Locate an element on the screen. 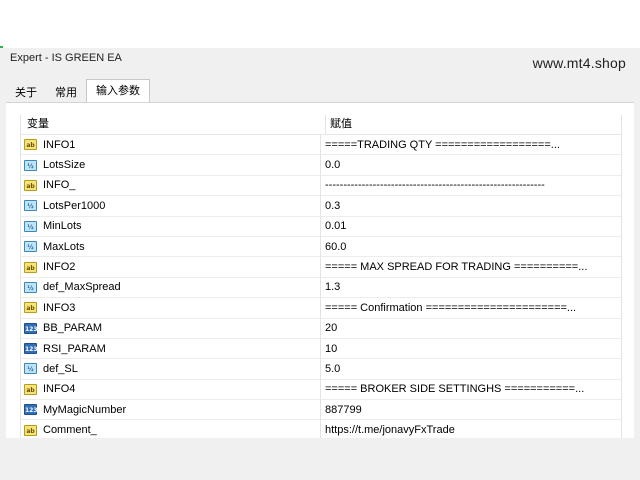  variable-name: BB_PARAM is located at coordinates (73, 328).